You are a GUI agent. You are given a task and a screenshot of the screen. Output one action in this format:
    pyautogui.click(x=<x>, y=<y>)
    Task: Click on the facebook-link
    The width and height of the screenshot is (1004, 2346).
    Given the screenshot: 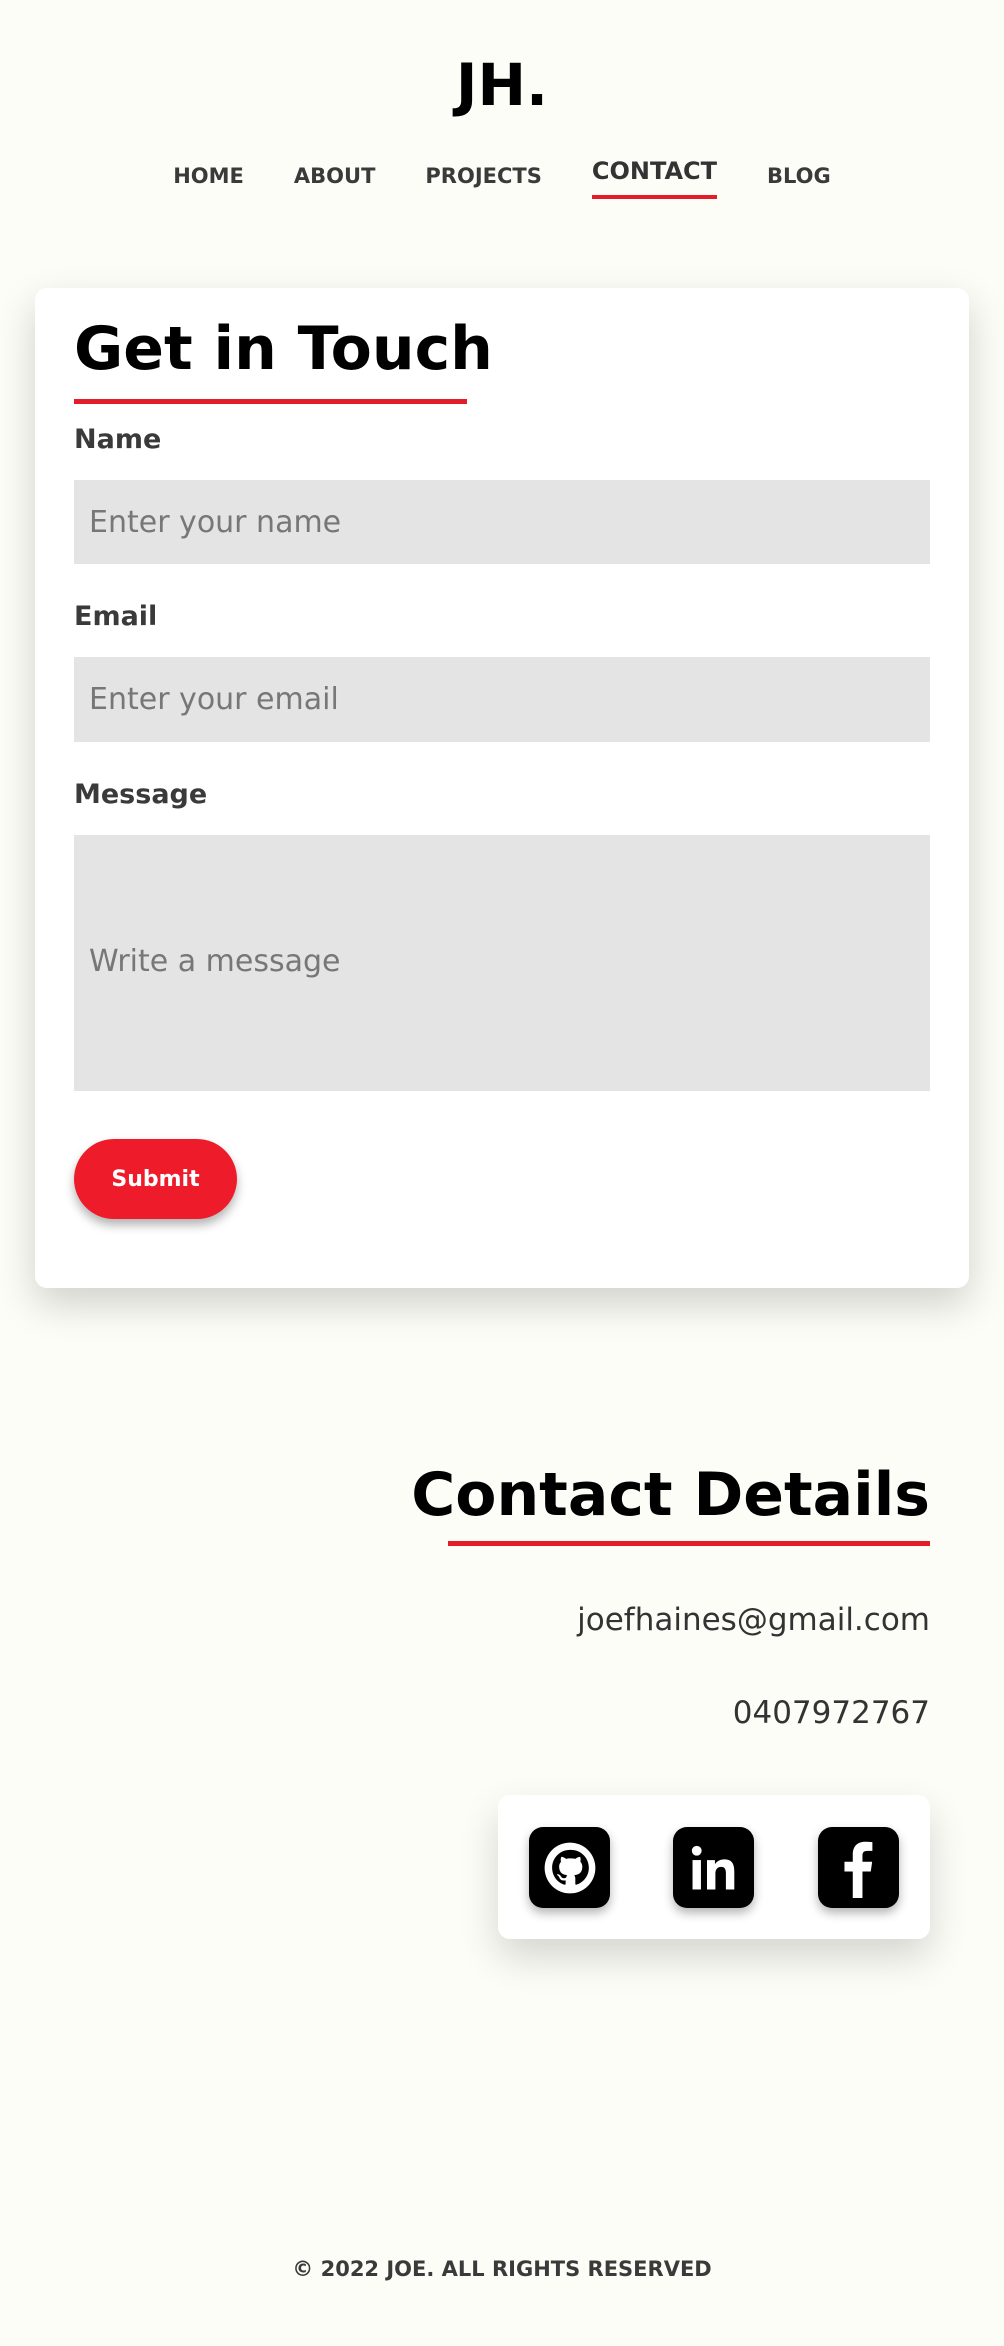 What is the action you would take?
    pyautogui.click(x=858, y=1867)
    